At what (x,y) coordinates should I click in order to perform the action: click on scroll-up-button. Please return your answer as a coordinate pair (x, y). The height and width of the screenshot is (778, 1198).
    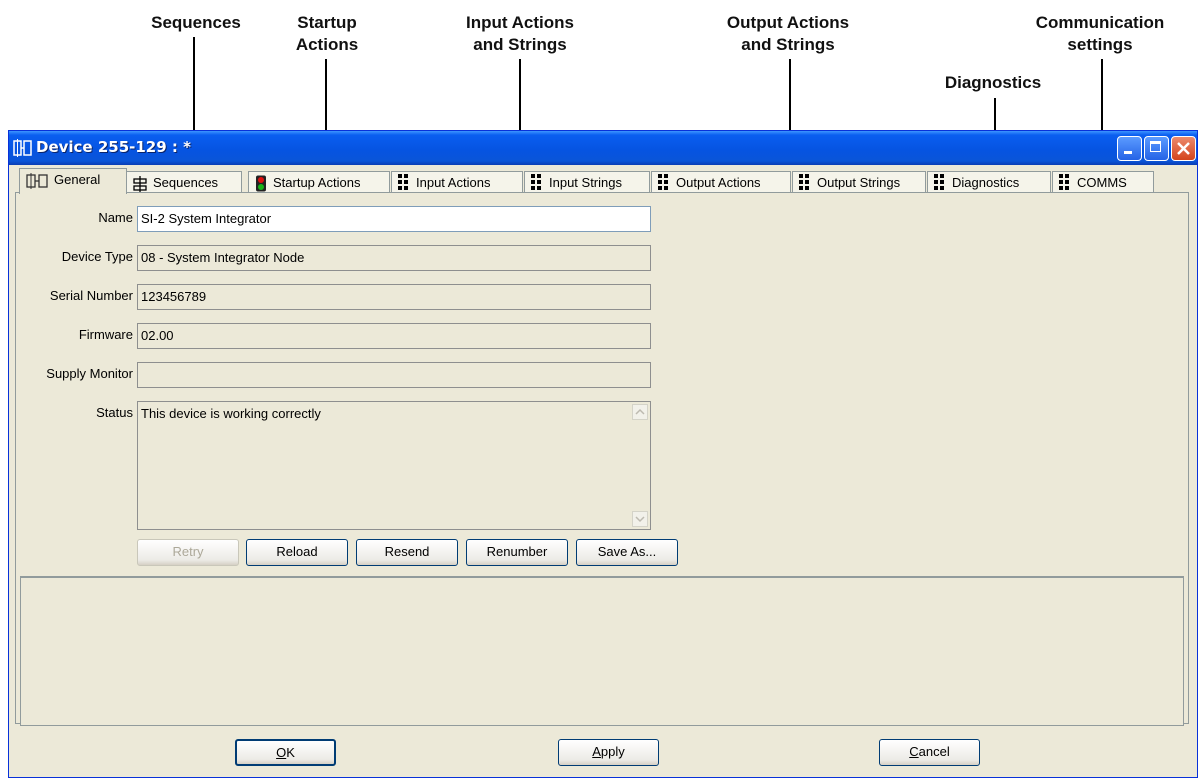
    Looking at the image, I should click on (640, 412).